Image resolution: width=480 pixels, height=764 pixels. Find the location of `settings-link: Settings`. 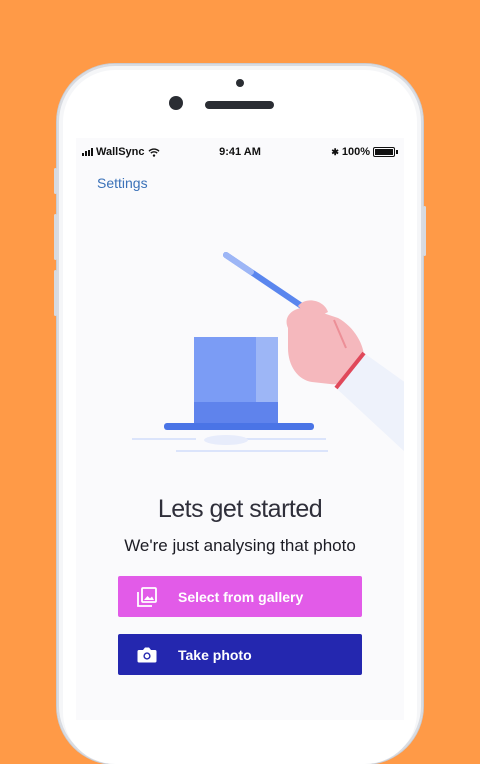

settings-link: Settings is located at coordinates (122, 183).